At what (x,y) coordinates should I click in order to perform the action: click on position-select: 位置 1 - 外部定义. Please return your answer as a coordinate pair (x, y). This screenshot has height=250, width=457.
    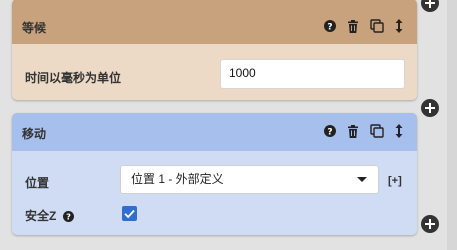
    Looking at the image, I should click on (249, 179).